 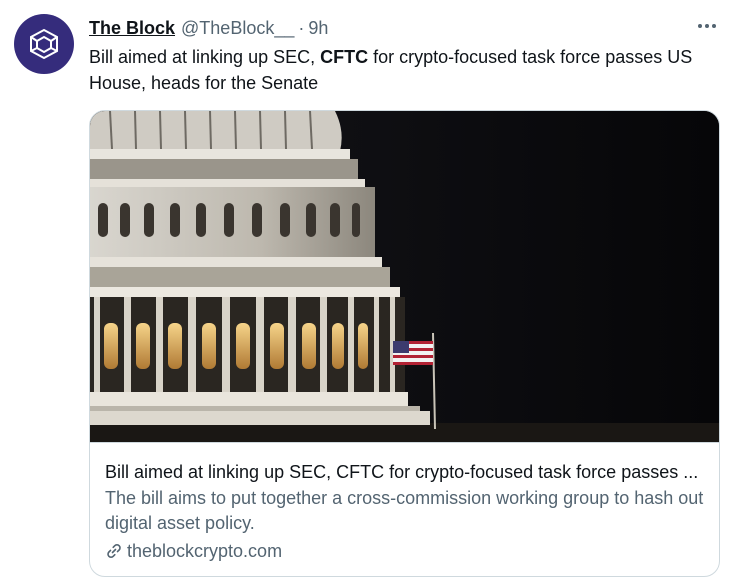 What do you see at coordinates (205, 57) in the screenshot?
I see `tweet-text-part: Bill aimed at linking up SEC,` at bounding box center [205, 57].